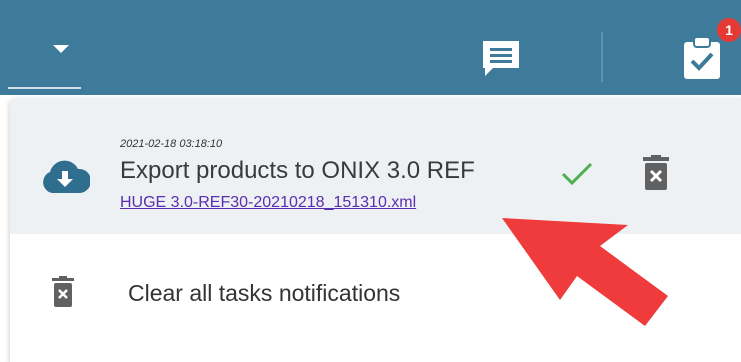 The height and width of the screenshot is (362, 741). I want to click on check-icon, so click(577, 174).